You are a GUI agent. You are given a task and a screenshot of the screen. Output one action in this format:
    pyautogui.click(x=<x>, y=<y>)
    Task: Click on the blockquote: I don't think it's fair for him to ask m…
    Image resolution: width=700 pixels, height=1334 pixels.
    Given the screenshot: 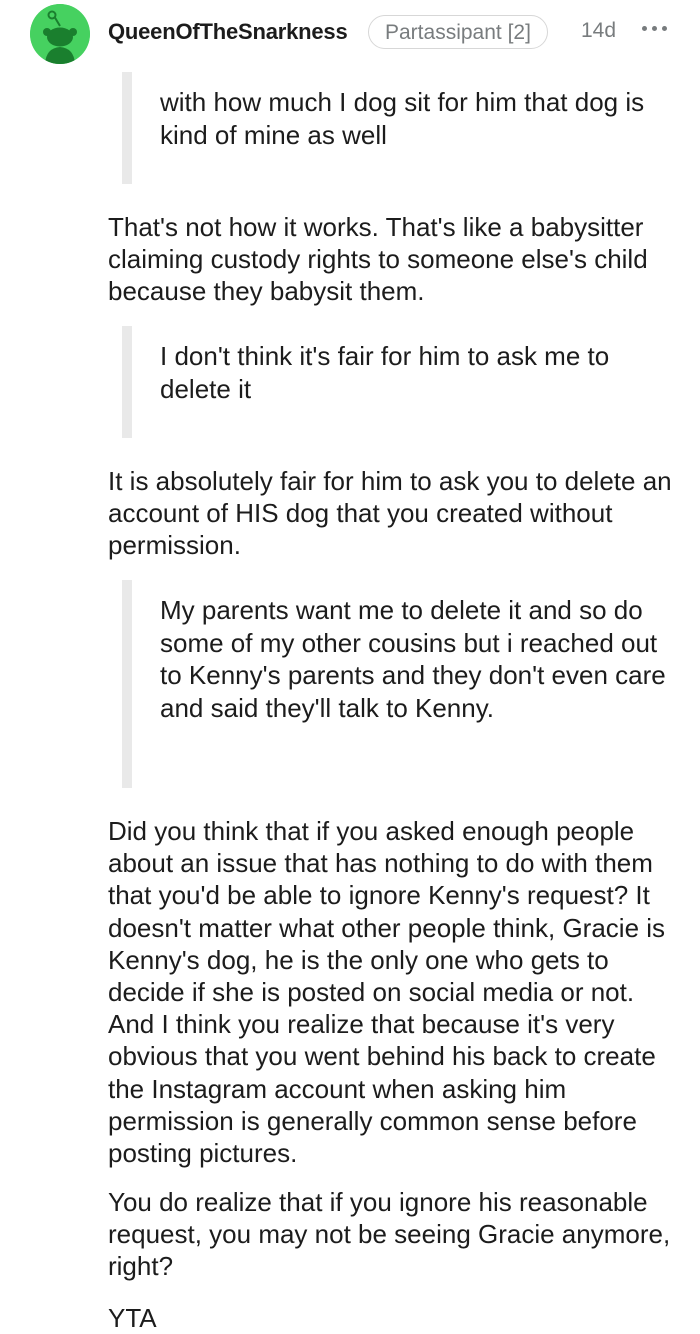 What is the action you would take?
    pyautogui.click(x=402, y=382)
    